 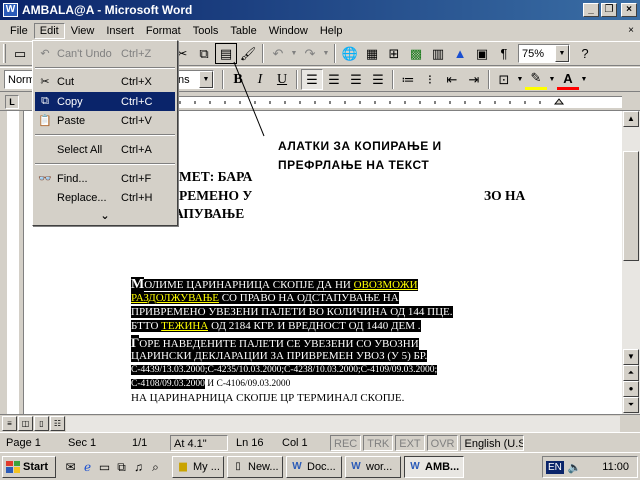 What do you see at coordinates (591, 10) in the screenshot?
I see `minimize-button: _` at bounding box center [591, 10].